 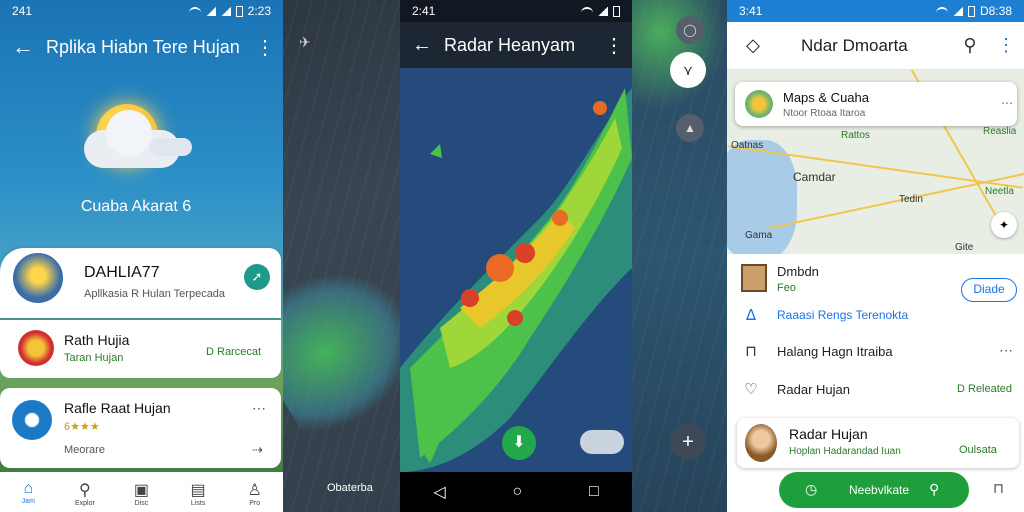 What do you see at coordinates (876, 104) in the screenshot?
I see `map-info-card: Maps & Cuaha Ntoor Rtoaa Itaroa ⋯` at bounding box center [876, 104].